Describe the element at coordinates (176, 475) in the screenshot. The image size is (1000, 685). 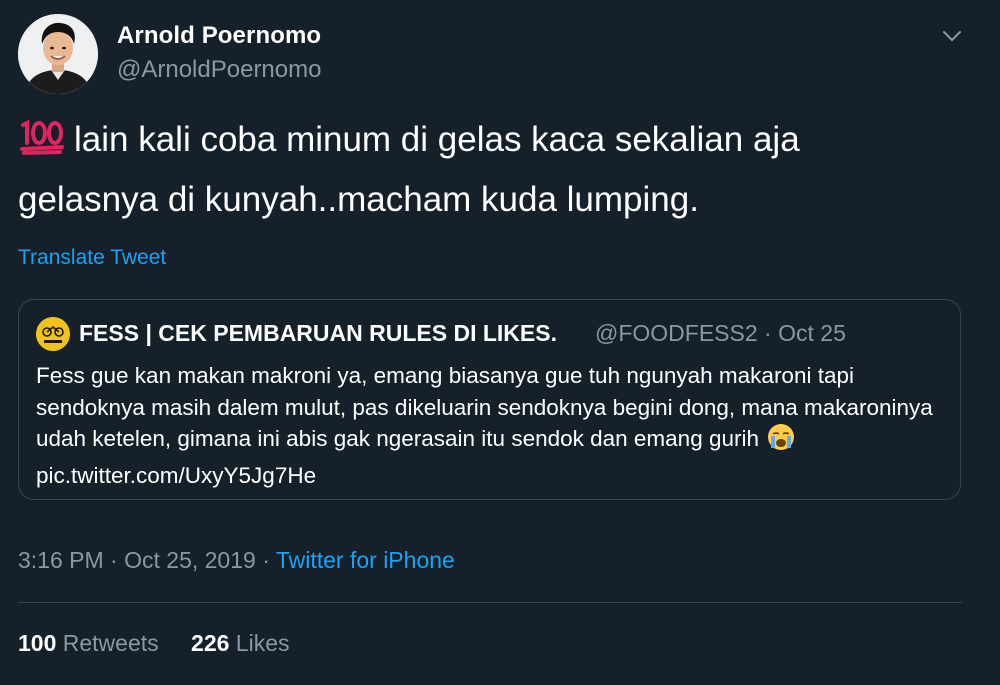
I see `quoted-link: pic.twitter.com/UxyY5Jg7He` at that location.